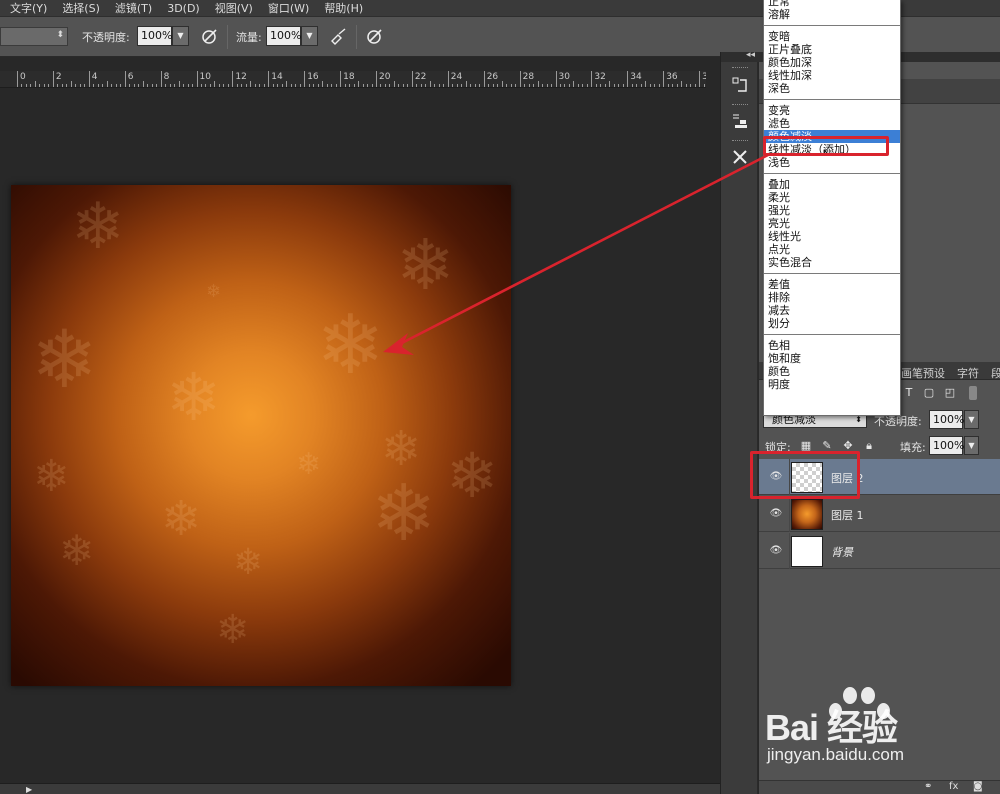  What do you see at coordinates (923, 373) in the screenshot?
I see `tab-brush-presets: 画笔预设` at bounding box center [923, 373].